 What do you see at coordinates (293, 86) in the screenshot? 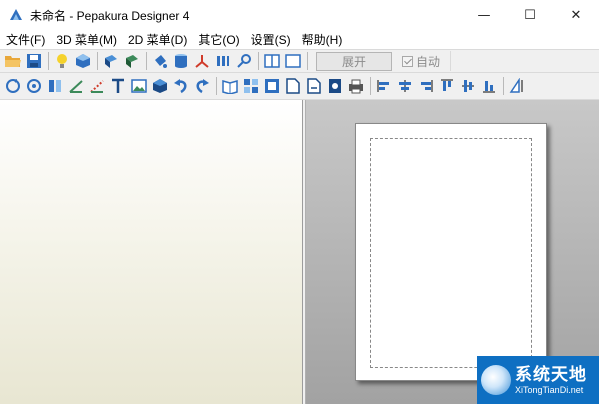
I see `page-add-icon` at bounding box center [293, 86].